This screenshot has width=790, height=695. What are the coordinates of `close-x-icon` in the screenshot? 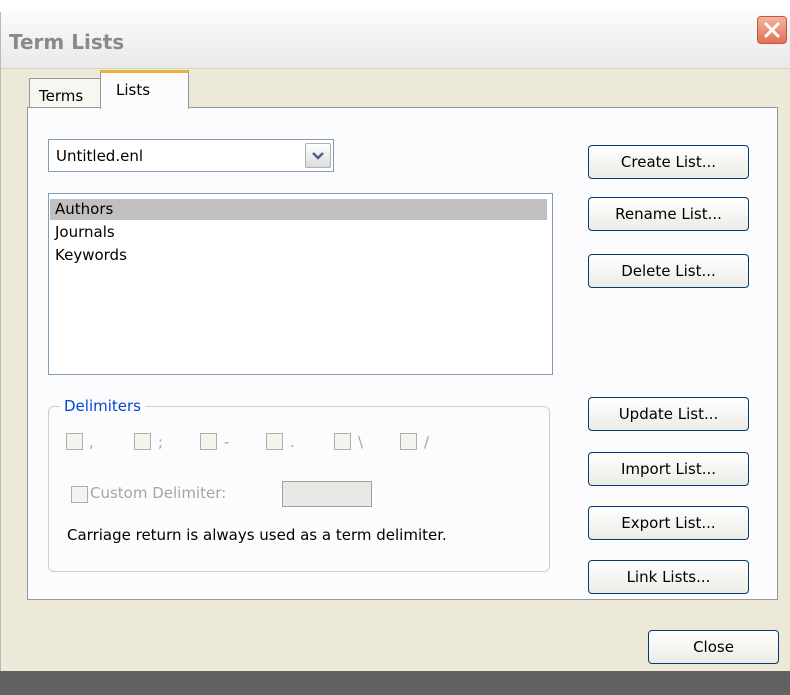 It's located at (772, 30).